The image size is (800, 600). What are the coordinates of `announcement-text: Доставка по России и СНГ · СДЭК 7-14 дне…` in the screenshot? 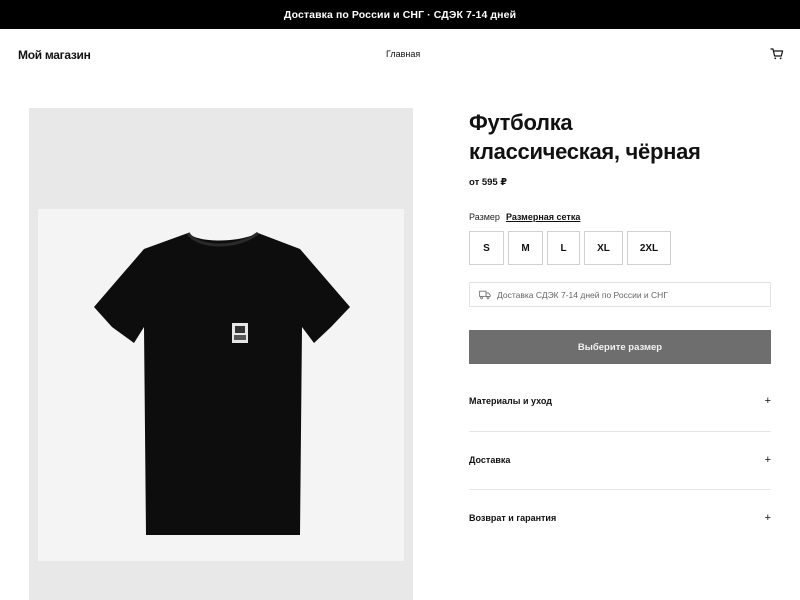 It's located at (400, 14).